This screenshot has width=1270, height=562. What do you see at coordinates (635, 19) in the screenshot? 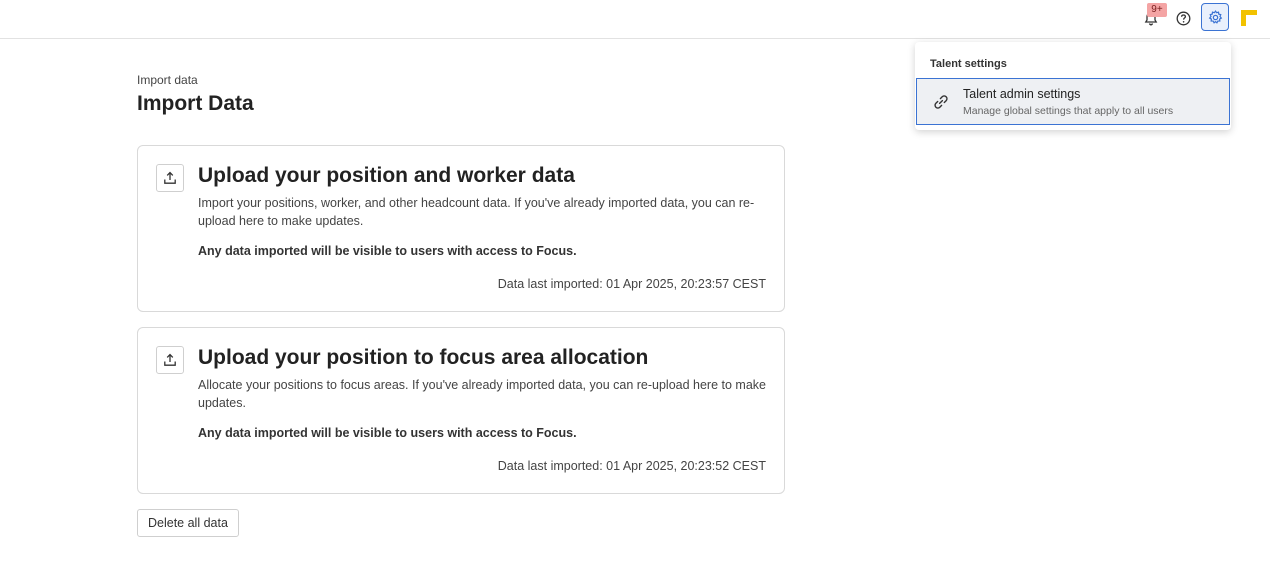
I see `top-bar: 9+` at bounding box center [635, 19].